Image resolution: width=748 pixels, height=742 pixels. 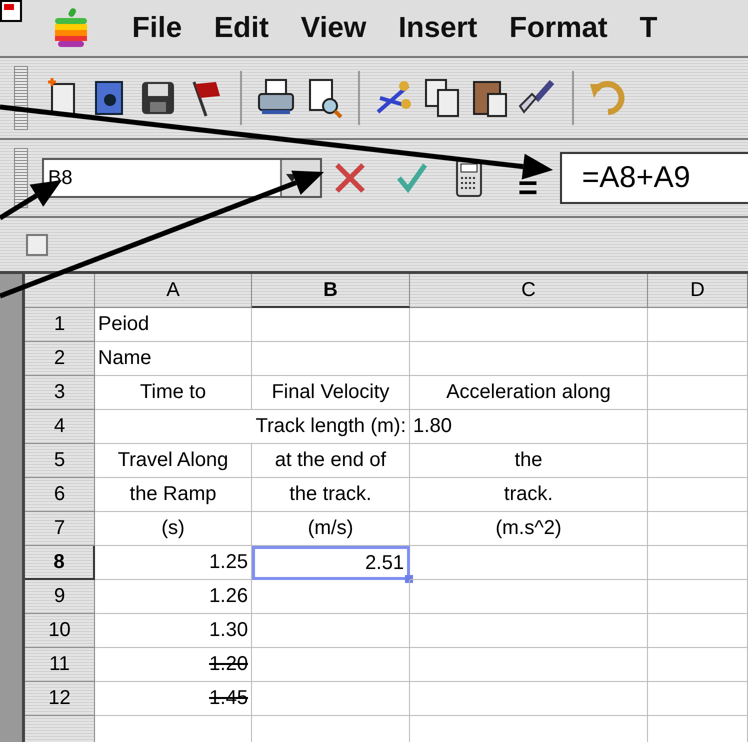 What do you see at coordinates (173, 529) in the screenshot?
I see `table-cell: (s)` at bounding box center [173, 529].